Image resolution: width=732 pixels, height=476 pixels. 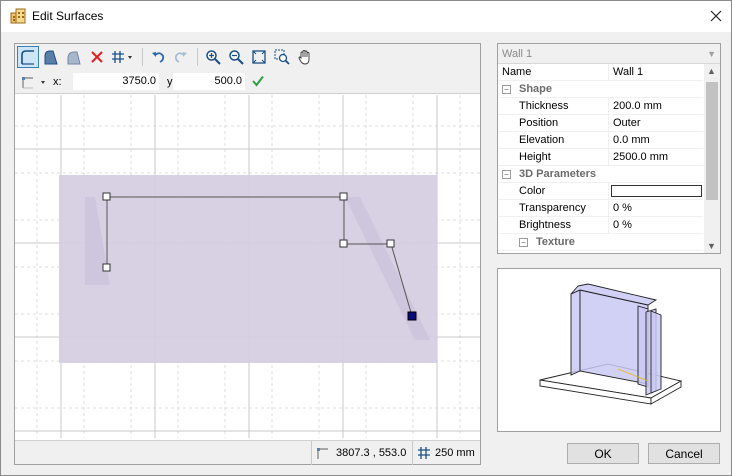 I want to click on grid-size-text: 250 mm, so click(x=455, y=453).